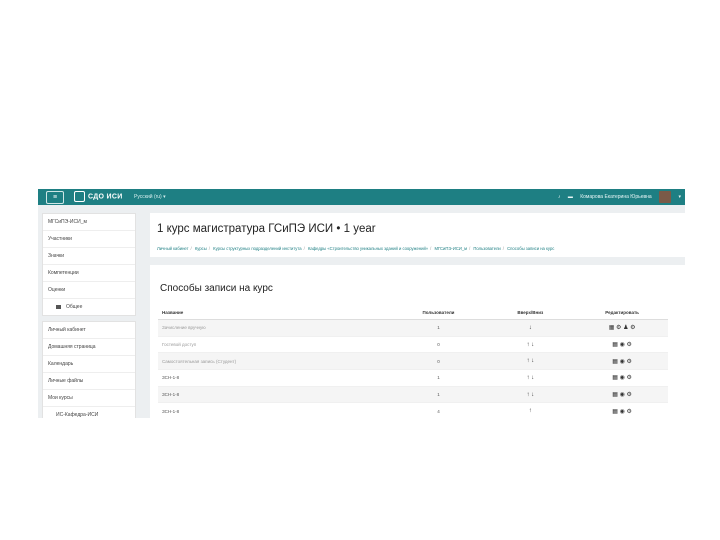  Describe the element at coordinates (530, 248) in the screenshot. I see `breadcrumb-item: Способы записи на курс` at that location.